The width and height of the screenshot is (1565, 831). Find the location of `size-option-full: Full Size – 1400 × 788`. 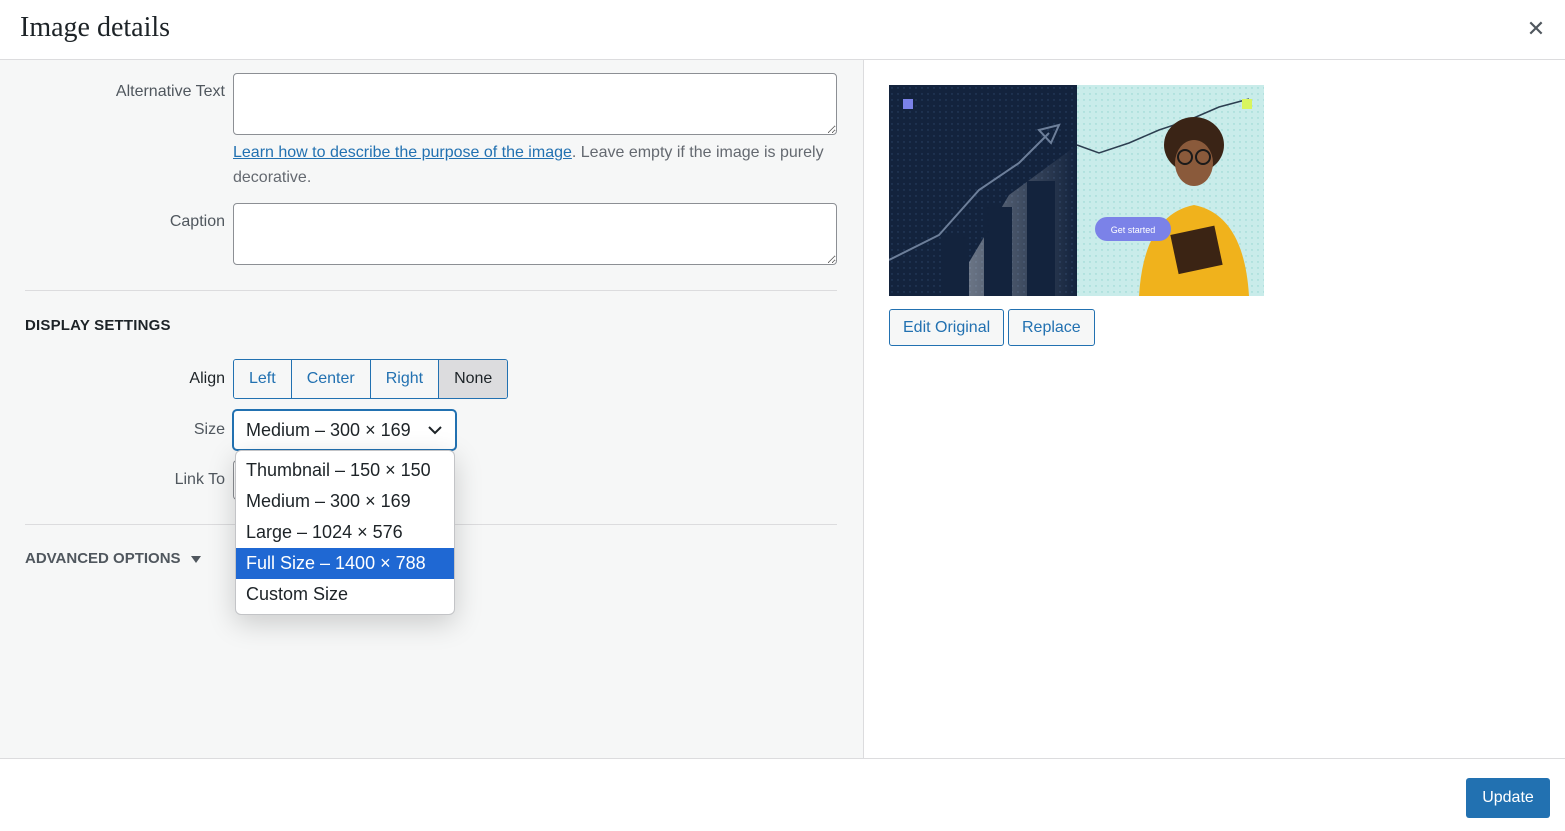

size-option-full: Full Size – 1400 × 788 is located at coordinates (345, 563).